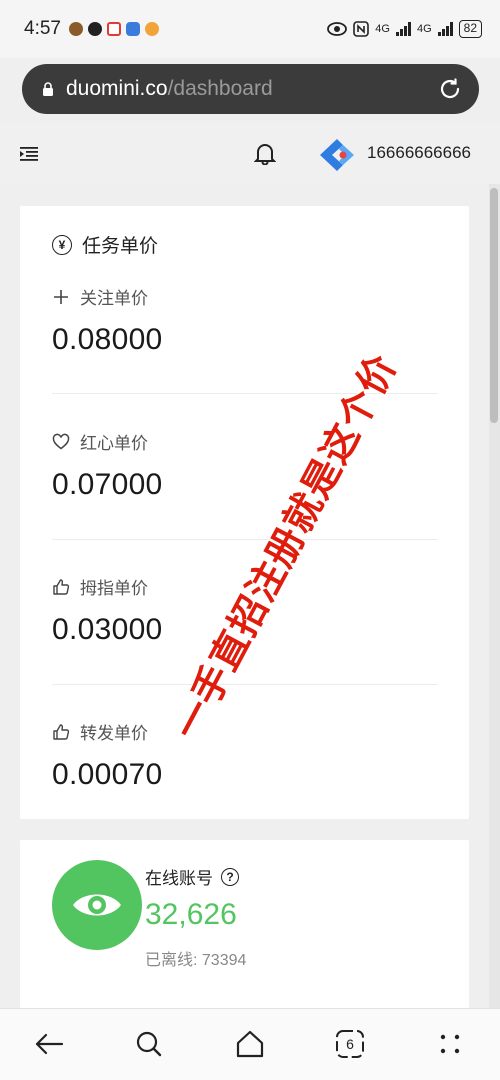 This screenshot has height=1080, width=500. I want to click on url-path: /dashboard, so click(220, 88).